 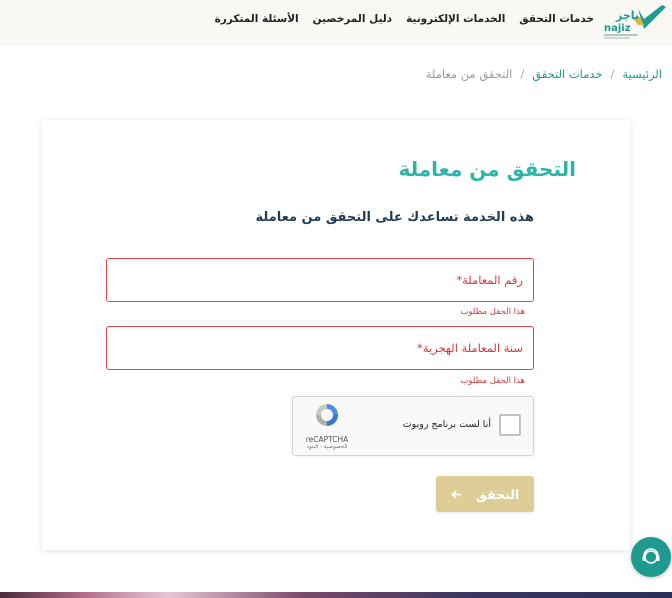 I want to click on recaptcha-icon, so click(x=327, y=415).